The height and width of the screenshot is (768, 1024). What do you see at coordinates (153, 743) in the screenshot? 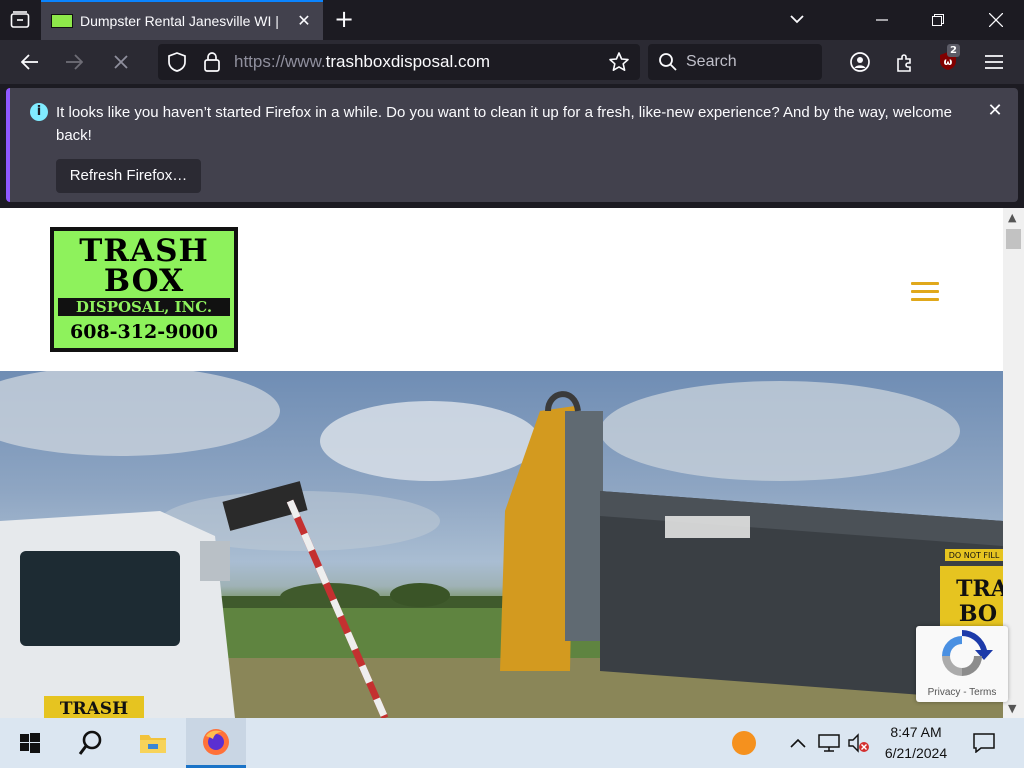
I see `file-explorer-icon` at bounding box center [153, 743].